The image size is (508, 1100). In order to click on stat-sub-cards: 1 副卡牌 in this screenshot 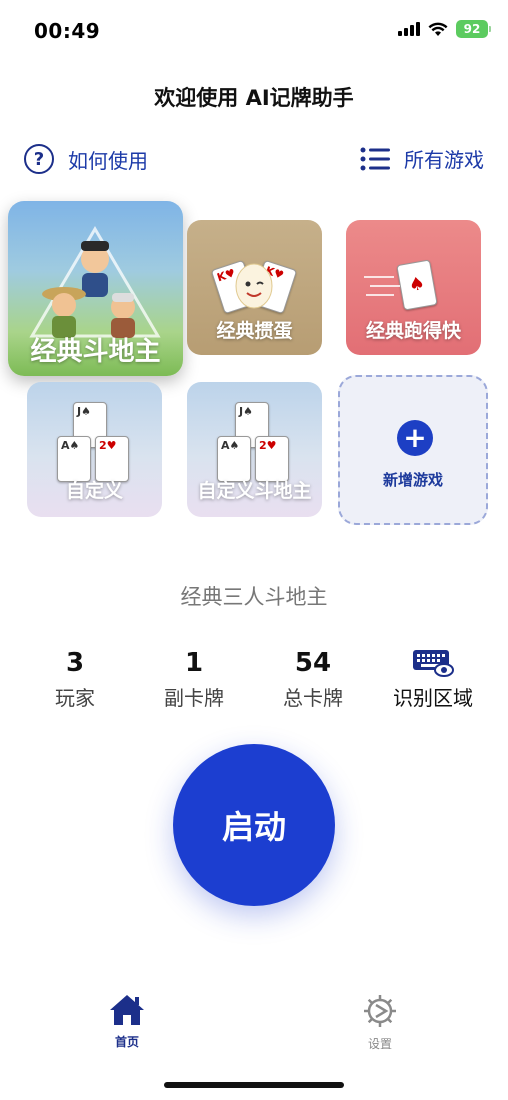, I will do `click(194, 679)`.